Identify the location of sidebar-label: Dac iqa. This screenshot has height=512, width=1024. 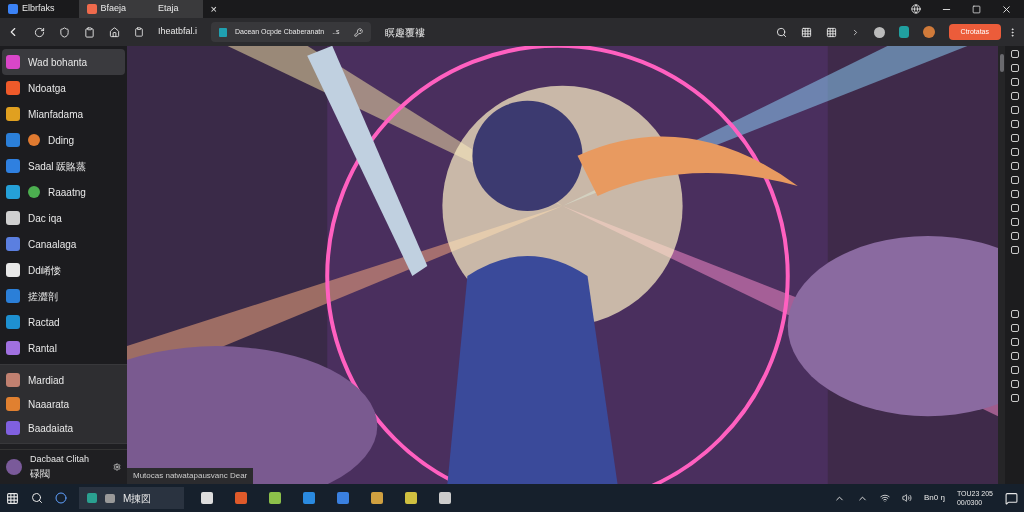
(45, 218).